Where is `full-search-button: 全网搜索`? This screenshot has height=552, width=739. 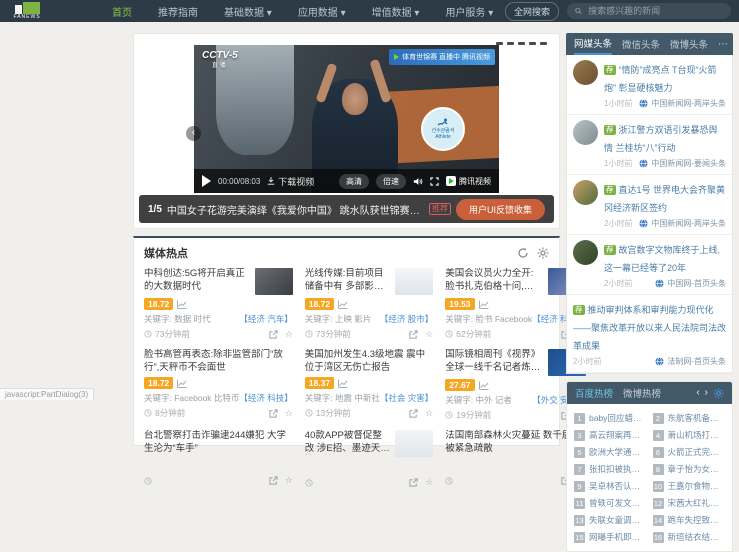 full-search-button: 全网搜索 is located at coordinates (531, 11).